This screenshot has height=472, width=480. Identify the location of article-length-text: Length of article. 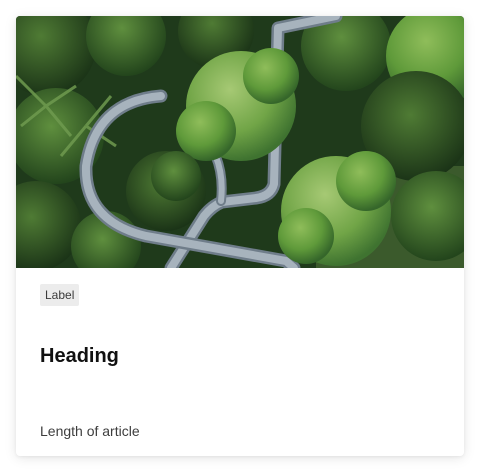
(90, 431).